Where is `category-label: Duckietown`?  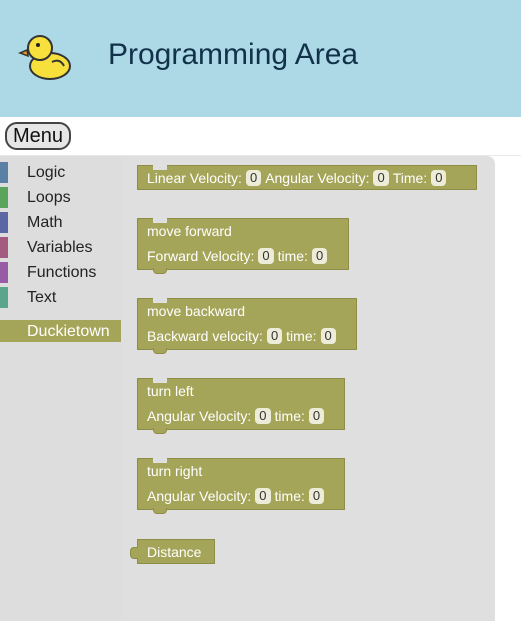 category-label: Duckietown is located at coordinates (68, 331).